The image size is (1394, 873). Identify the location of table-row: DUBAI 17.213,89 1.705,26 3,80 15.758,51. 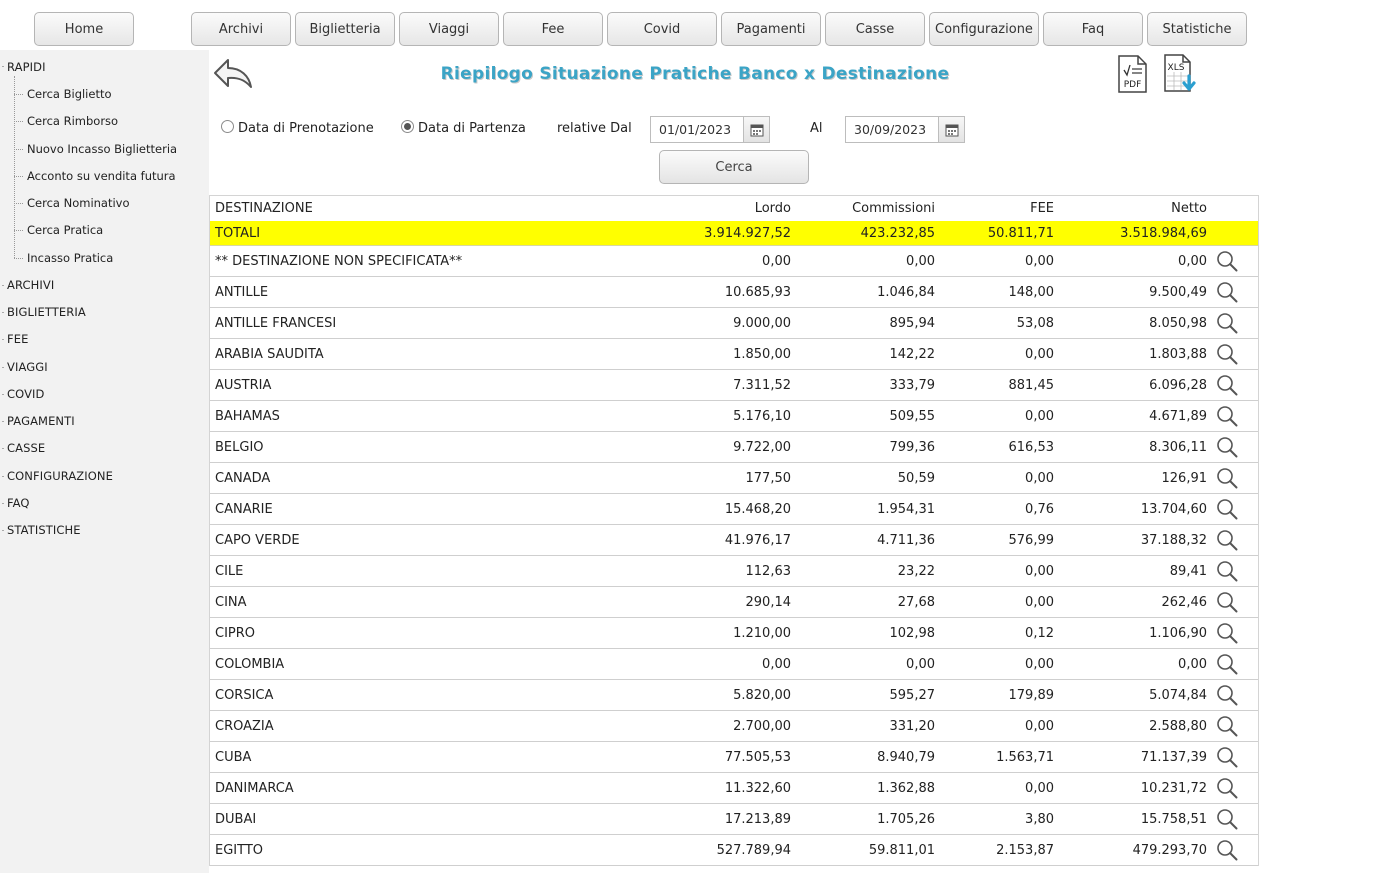
(734, 819).